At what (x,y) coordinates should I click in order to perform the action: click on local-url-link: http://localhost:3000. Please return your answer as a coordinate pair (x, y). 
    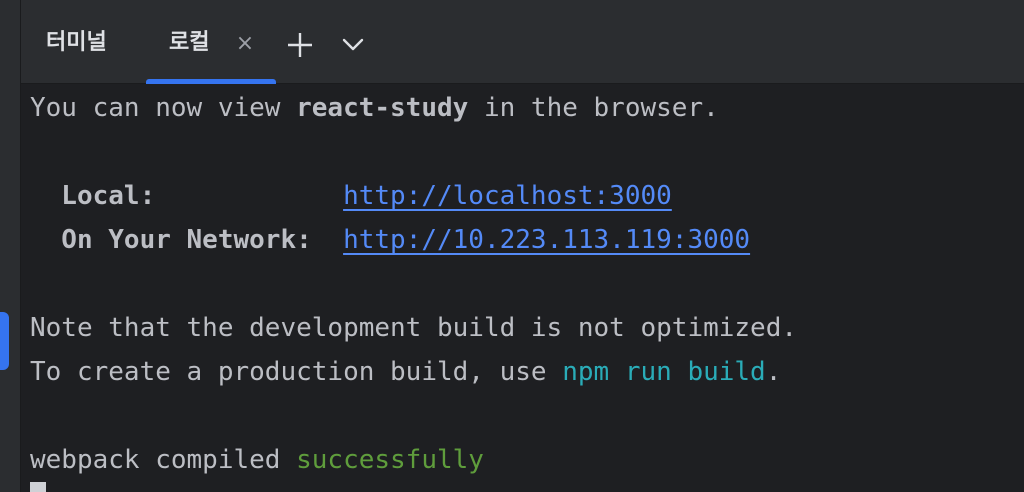
    Looking at the image, I should click on (507, 196).